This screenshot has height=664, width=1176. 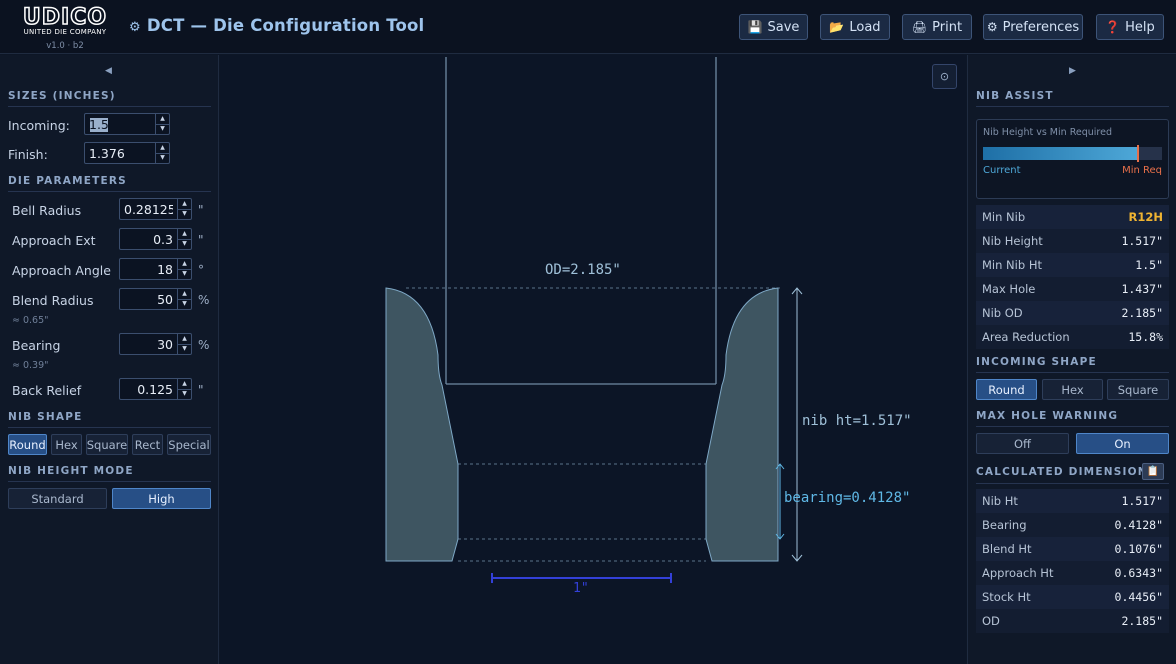 I want to click on nib-height-section-title: NIB HEIGHT MODE, so click(x=71, y=471).